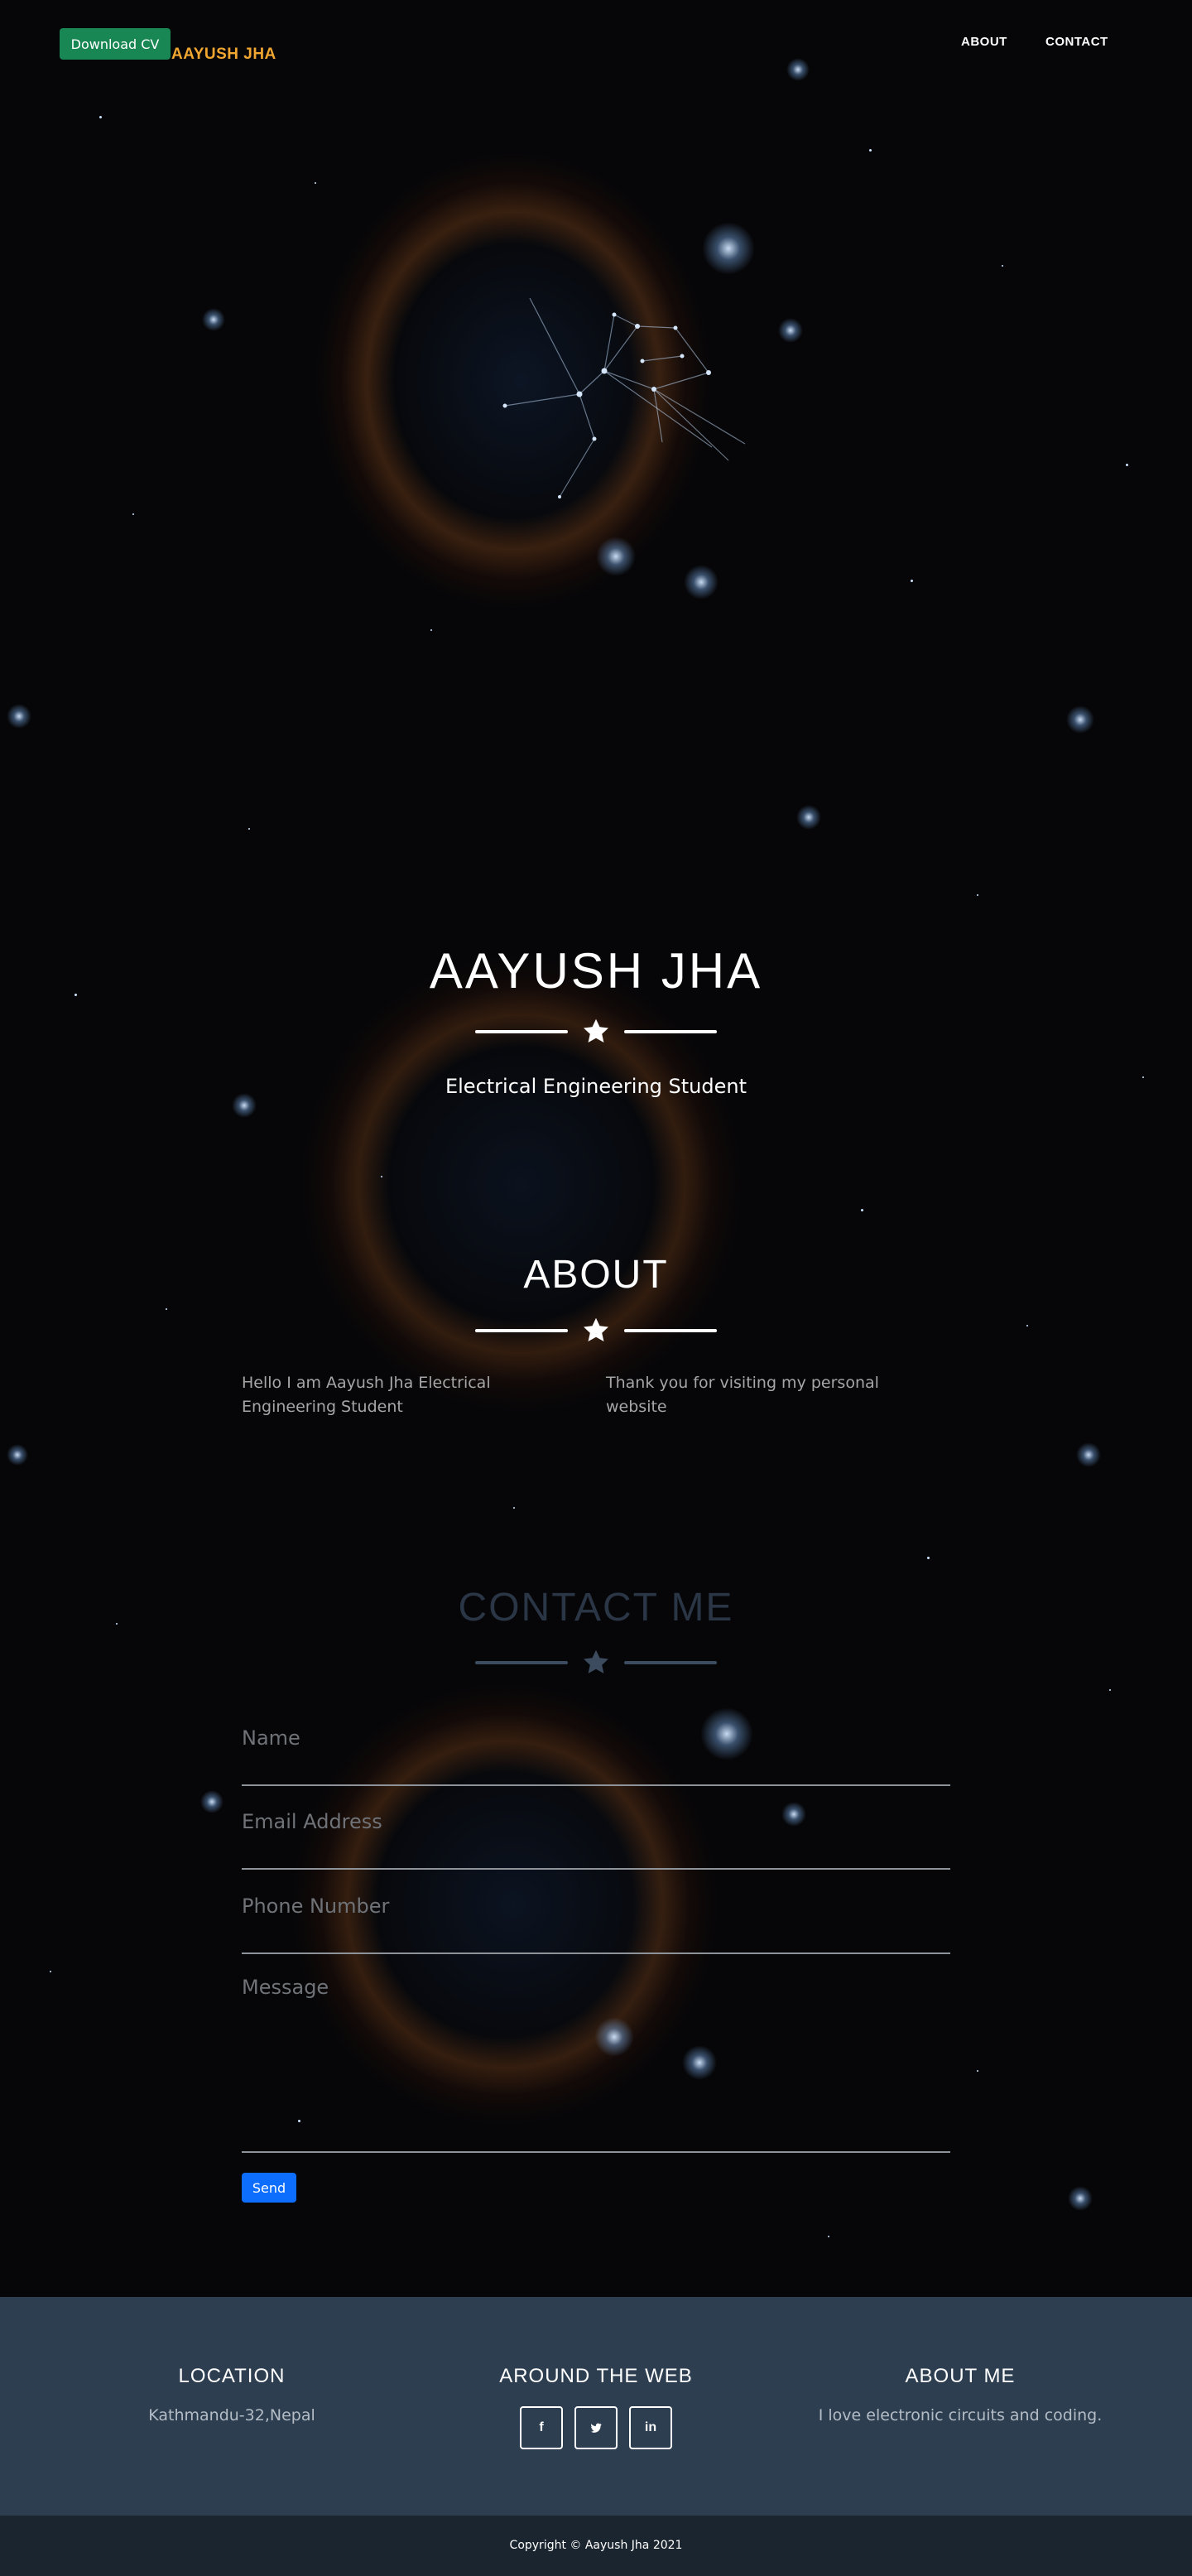  Describe the element at coordinates (596, 2376) in the screenshot. I see `footer-web-title: AROUND THE WEB` at that location.